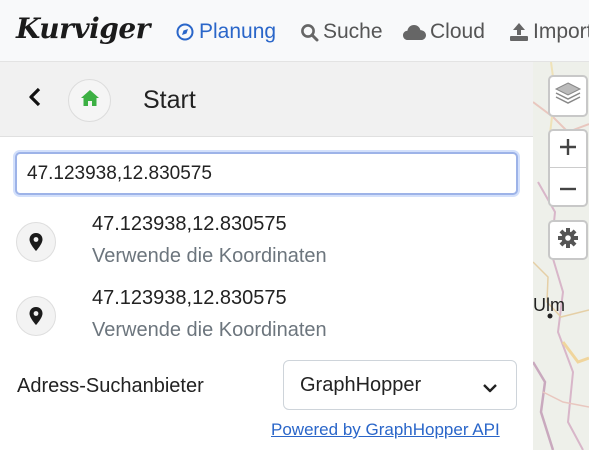  Describe the element at coordinates (353, 31) in the screenshot. I see `nav-item-label: Suche` at that location.